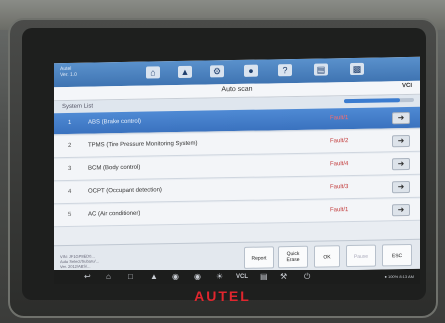 The image size is (445, 323). I want to click on camera-icon: ●, so click(251, 70).